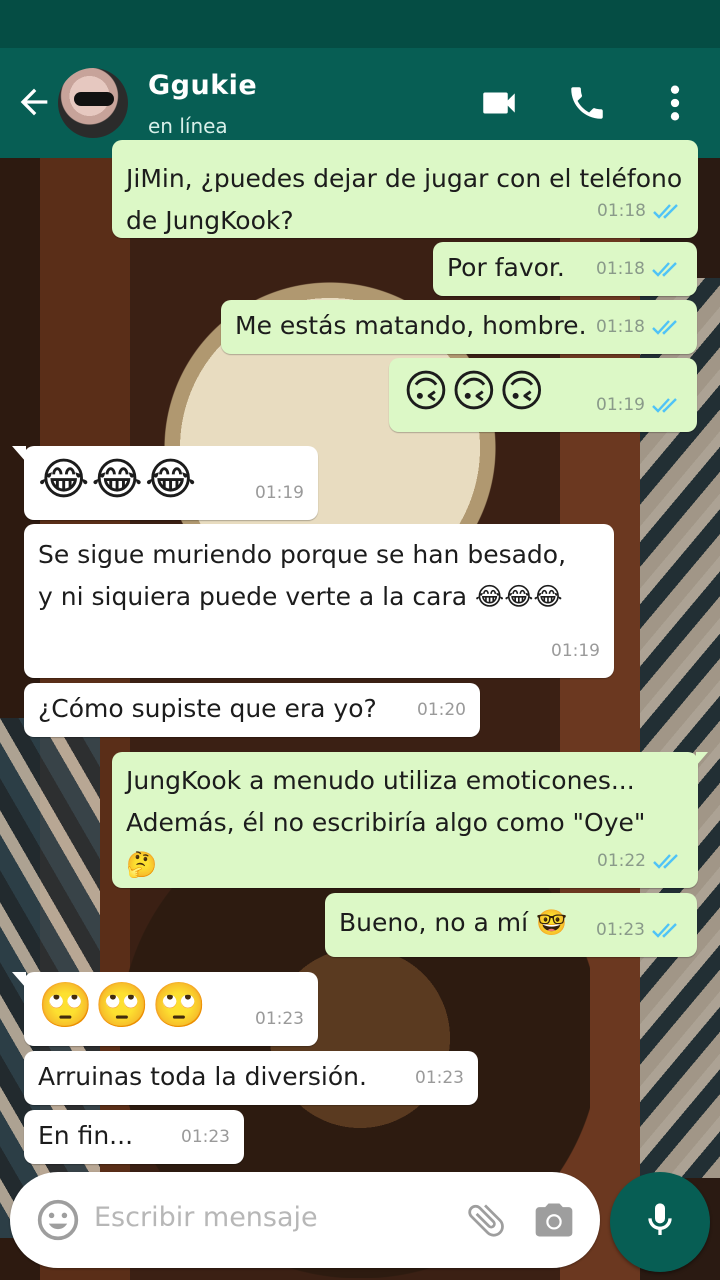  Describe the element at coordinates (94, 99) in the screenshot. I see `avatar-photo` at that location.